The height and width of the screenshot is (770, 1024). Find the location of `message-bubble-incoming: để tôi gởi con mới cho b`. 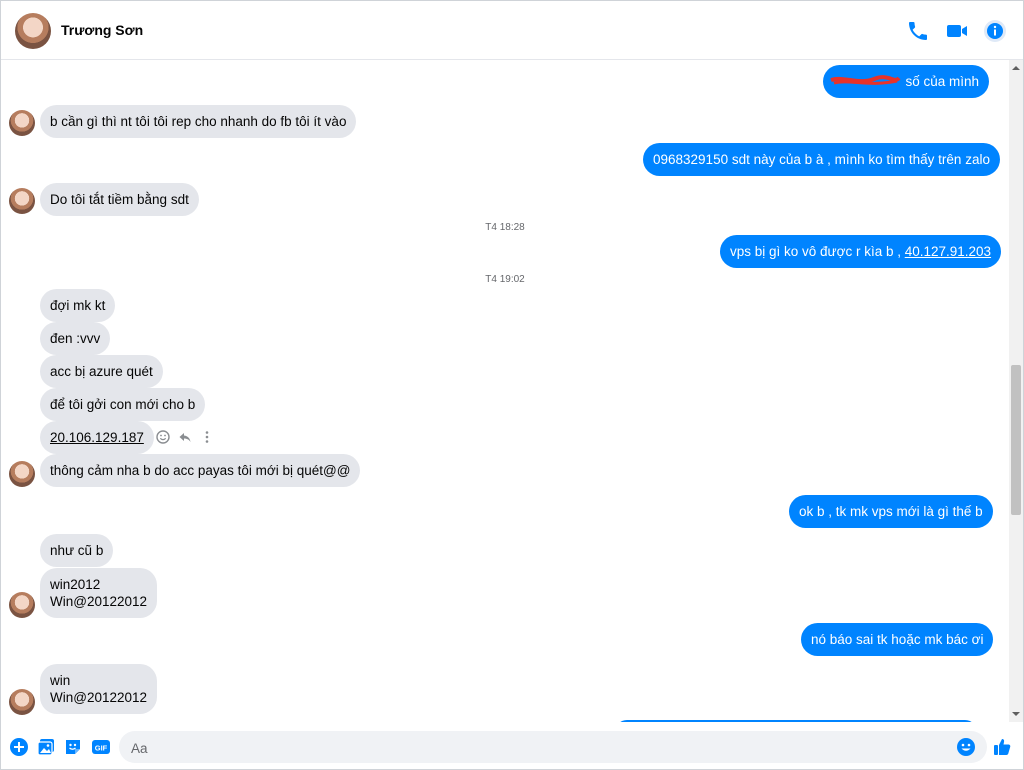

message-bubble-incoming: để tôi gởi con mới cho b is located at coordinates (123, 404).